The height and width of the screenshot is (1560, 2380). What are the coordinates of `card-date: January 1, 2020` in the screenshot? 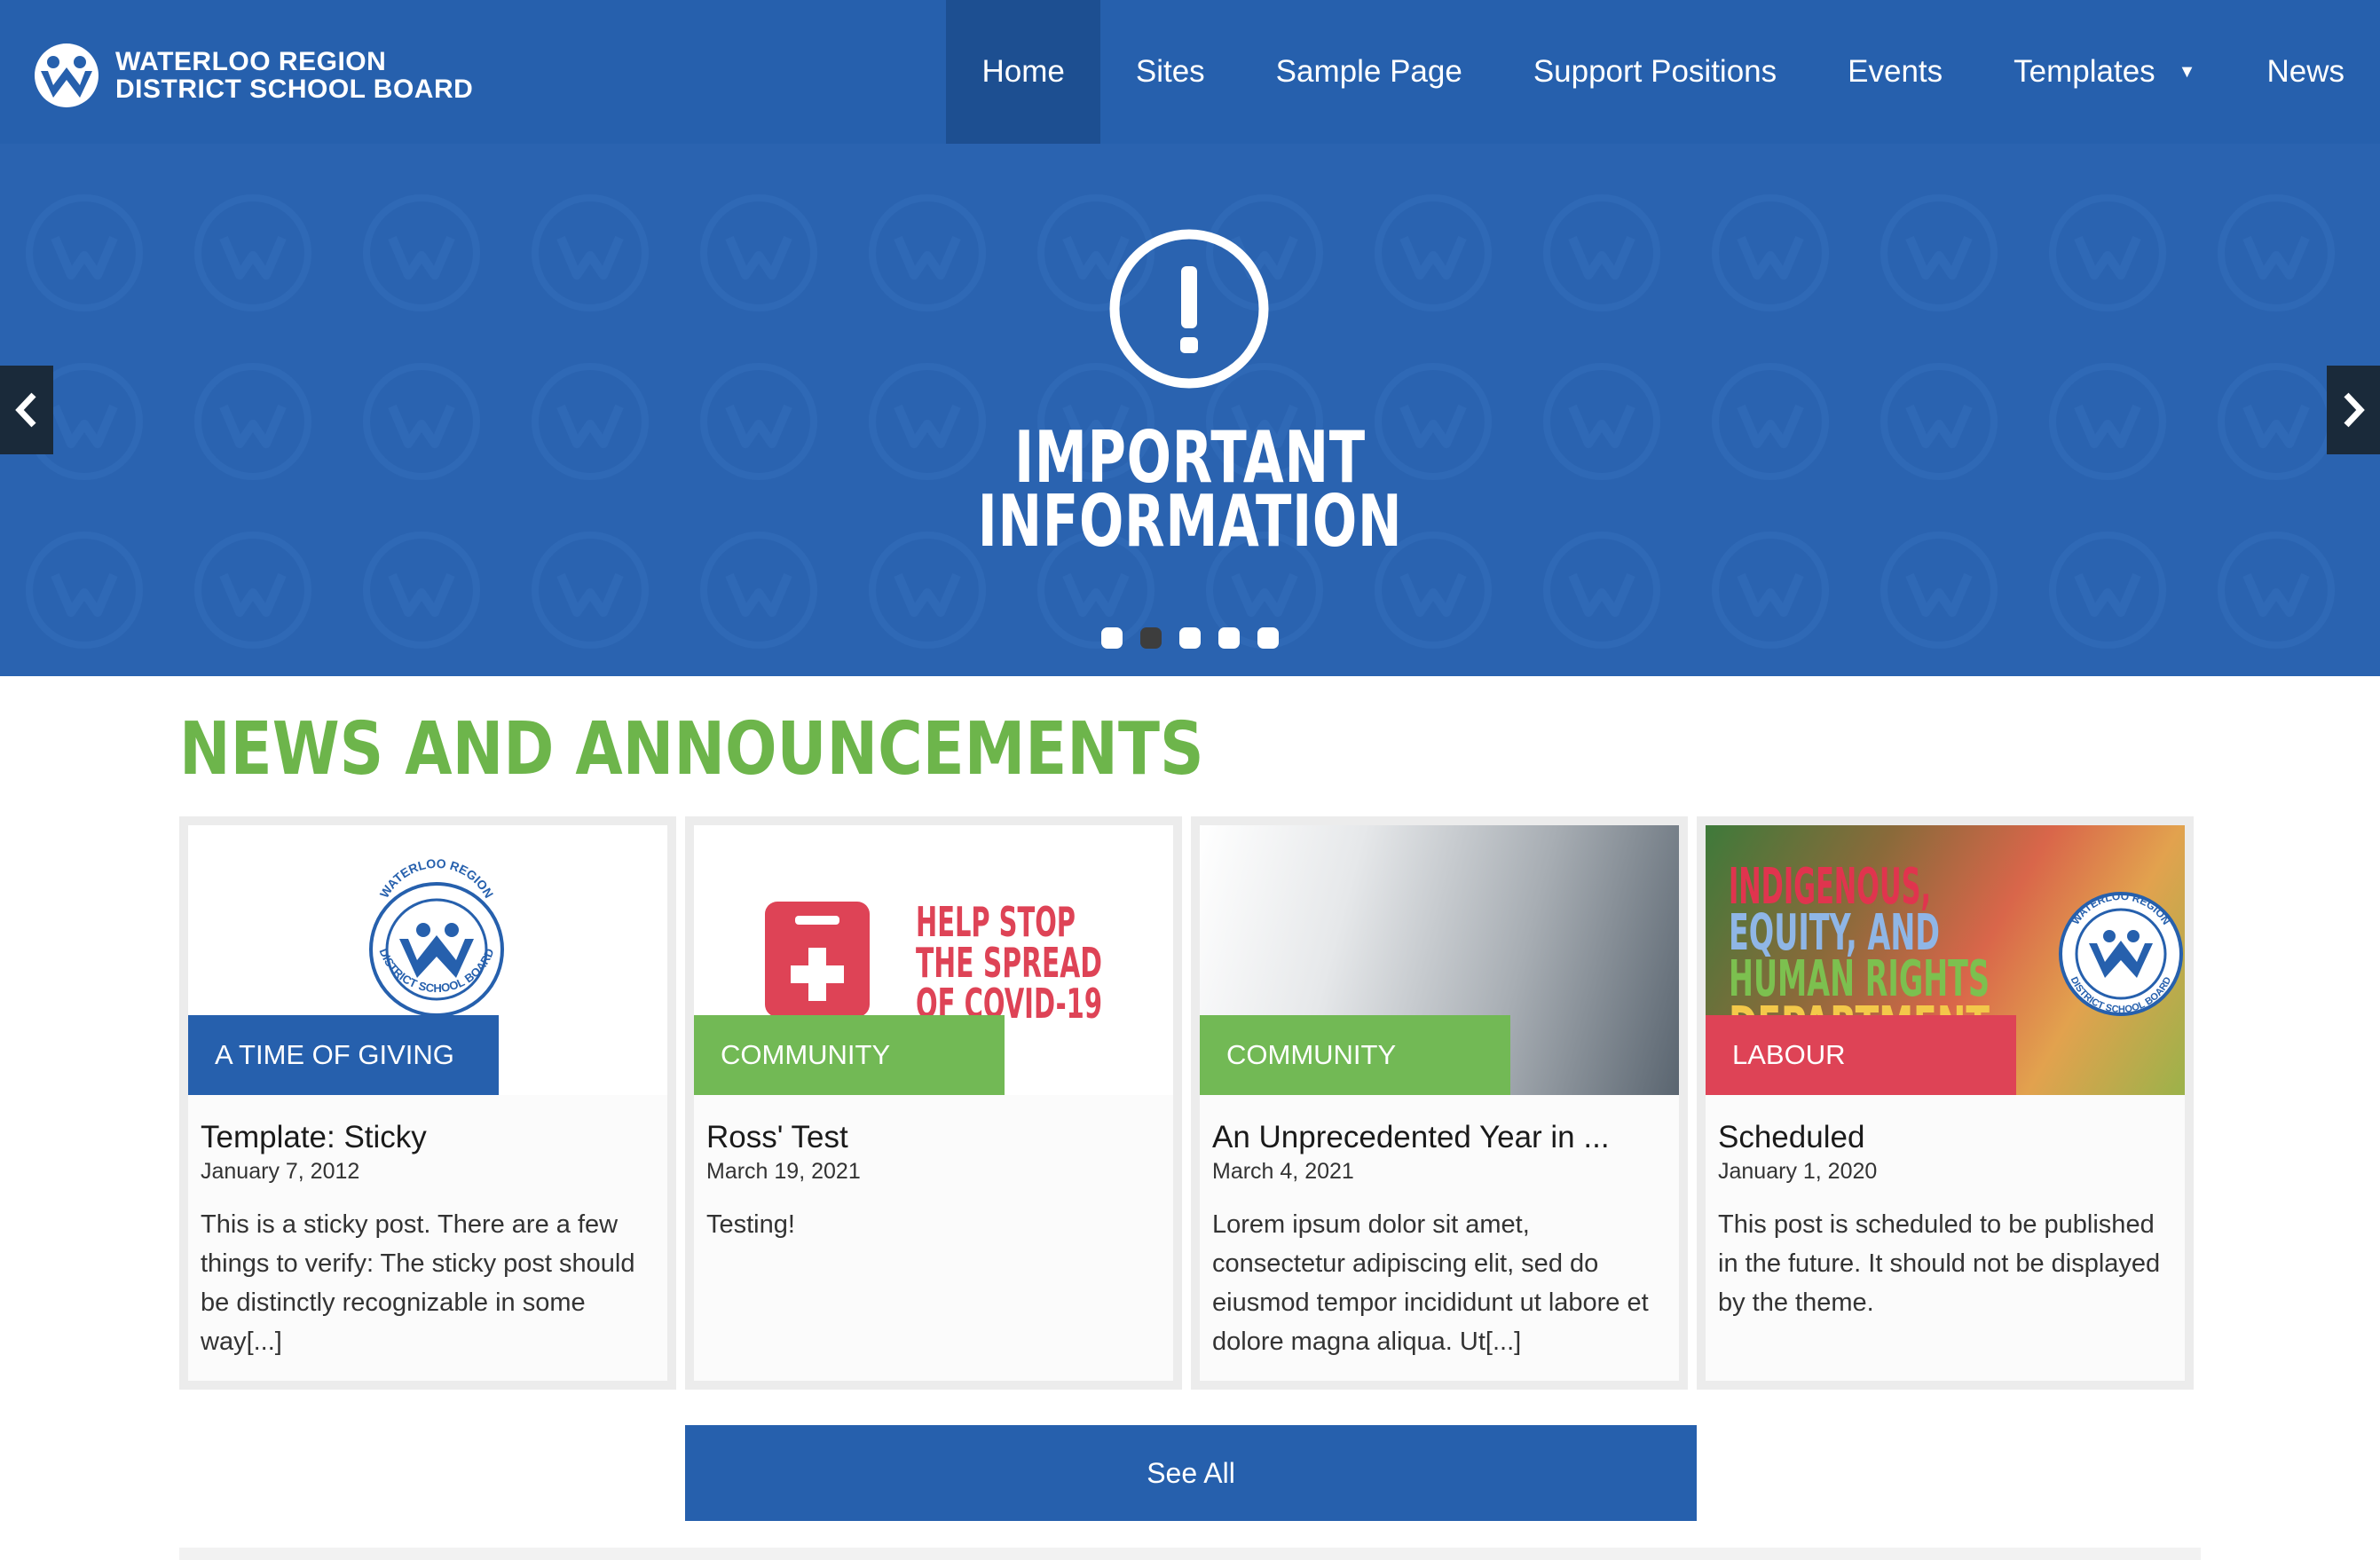 It's located at (1798, 1171).